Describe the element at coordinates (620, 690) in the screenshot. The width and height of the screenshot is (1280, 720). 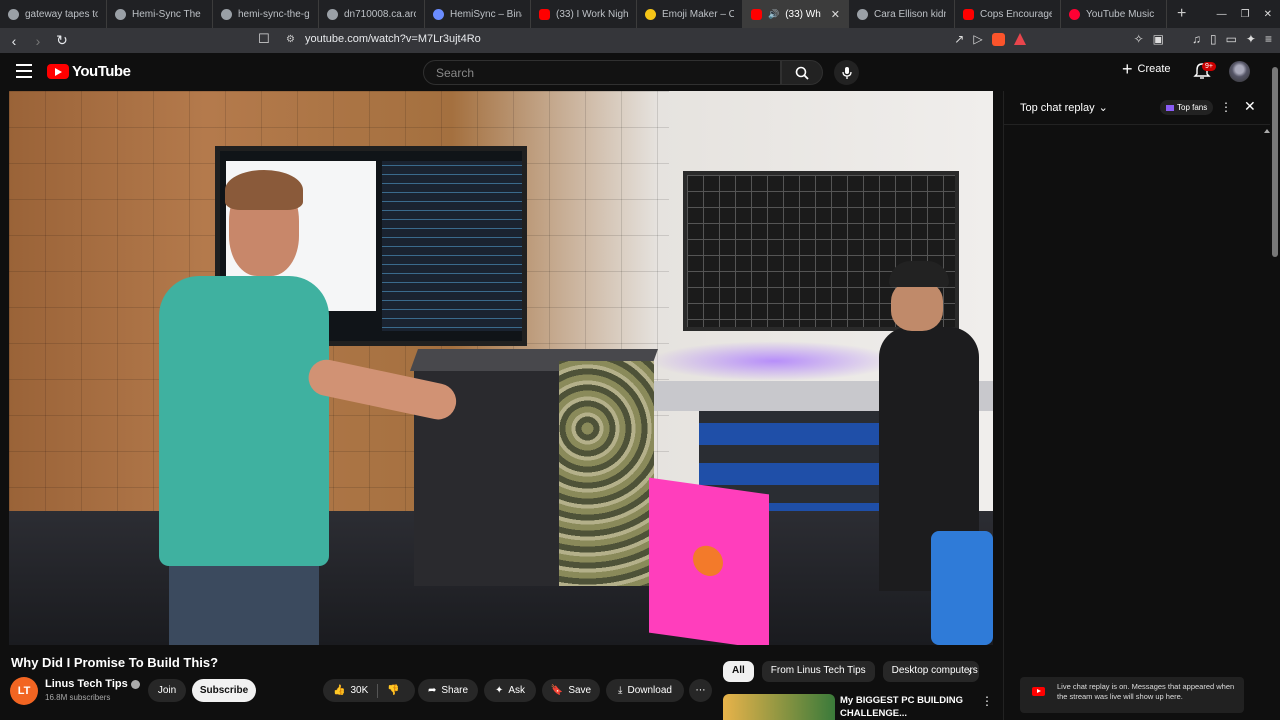
I see `download-icon: ⤓` at that location.